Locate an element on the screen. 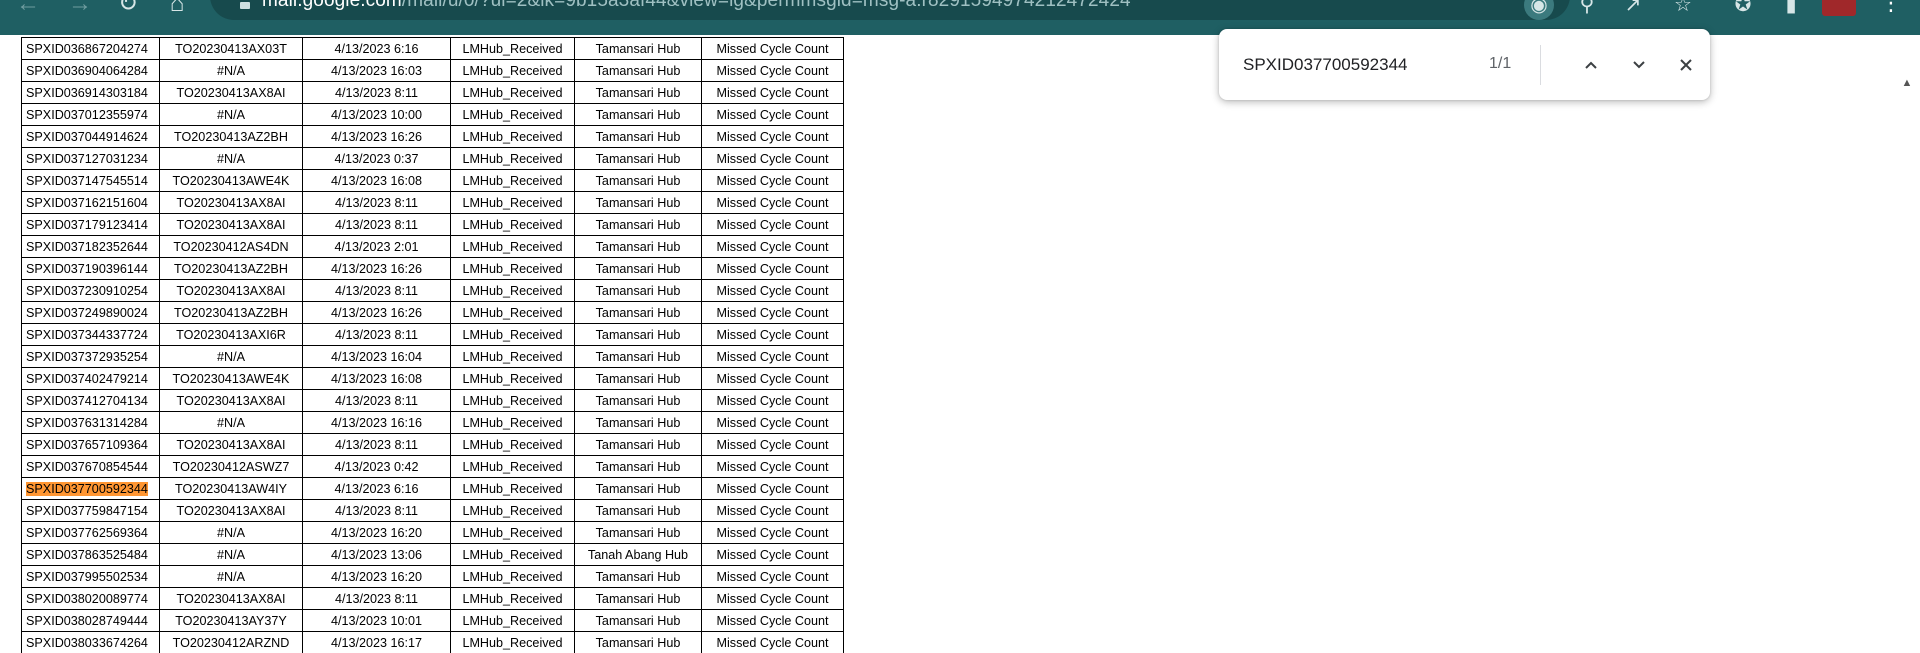  sidepanel-icon: ▮ is located at coordinates (1791, 10).